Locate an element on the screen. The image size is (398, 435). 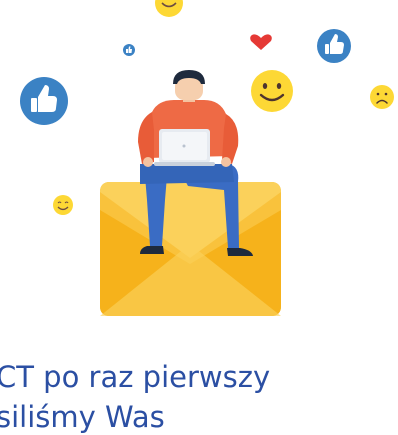
laptop-icon is located at coordinates (184, 147).